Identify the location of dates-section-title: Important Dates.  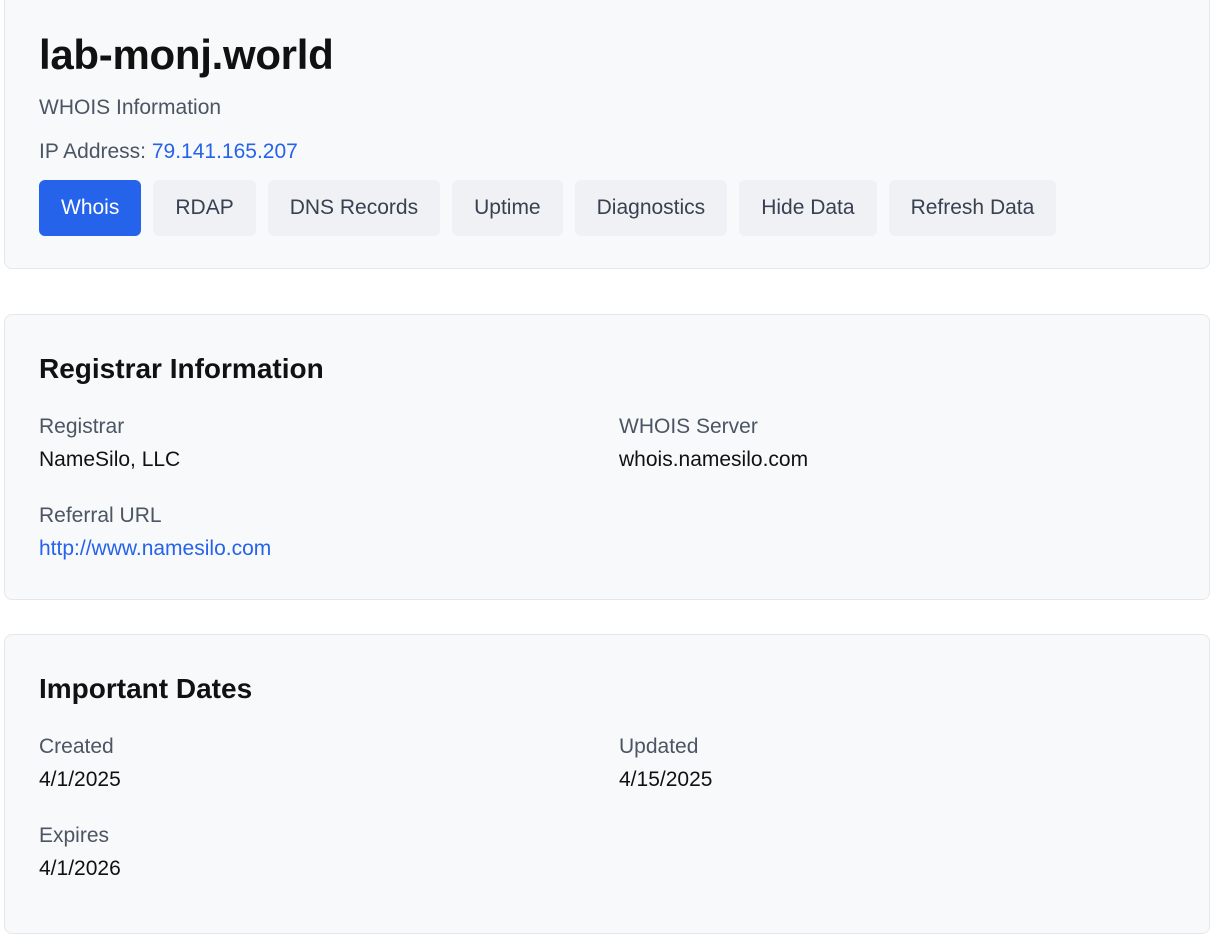
(146, 688).